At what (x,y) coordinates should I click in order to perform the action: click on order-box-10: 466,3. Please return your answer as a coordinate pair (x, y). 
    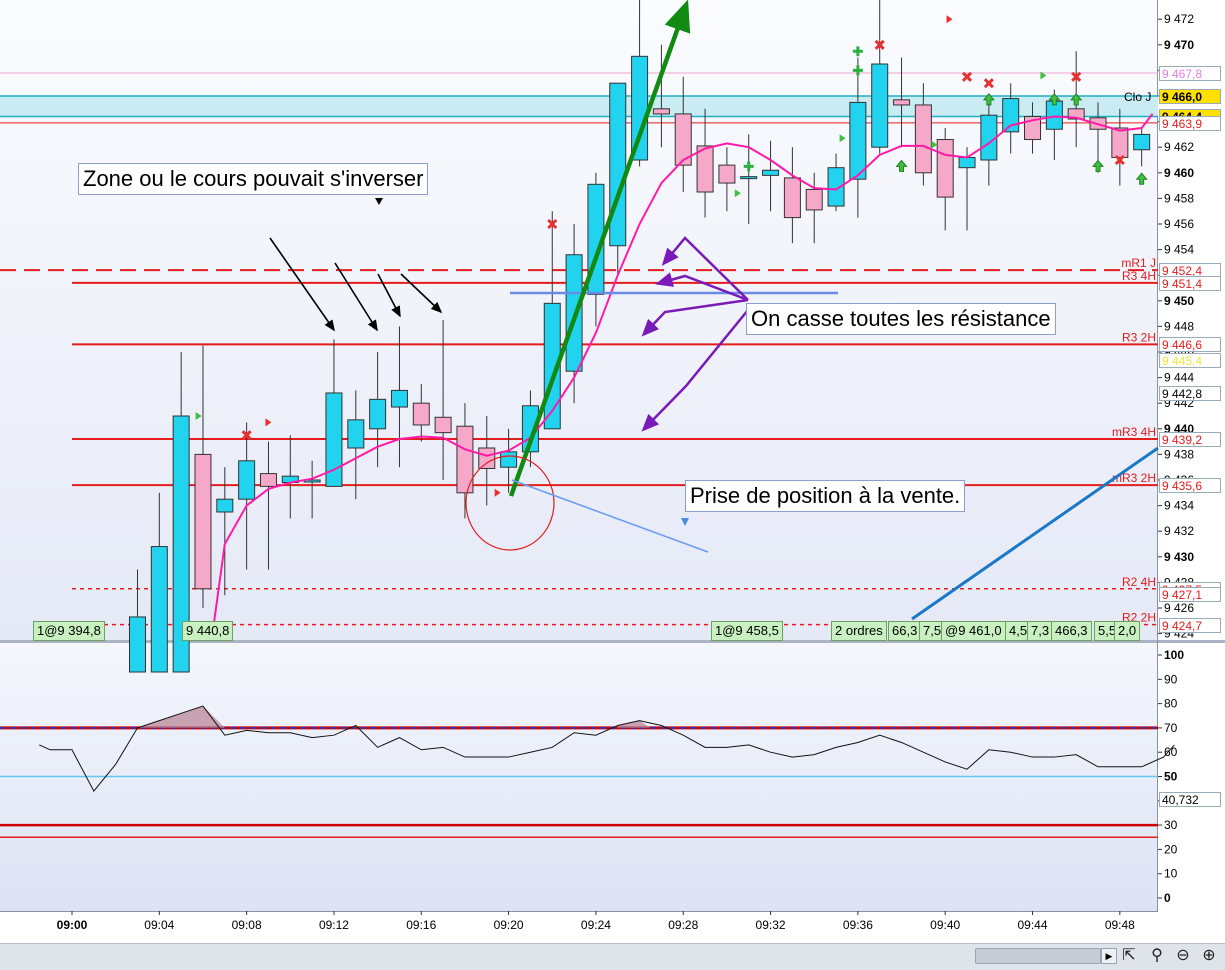
    Looking at the image, I should click on (1071, 631).